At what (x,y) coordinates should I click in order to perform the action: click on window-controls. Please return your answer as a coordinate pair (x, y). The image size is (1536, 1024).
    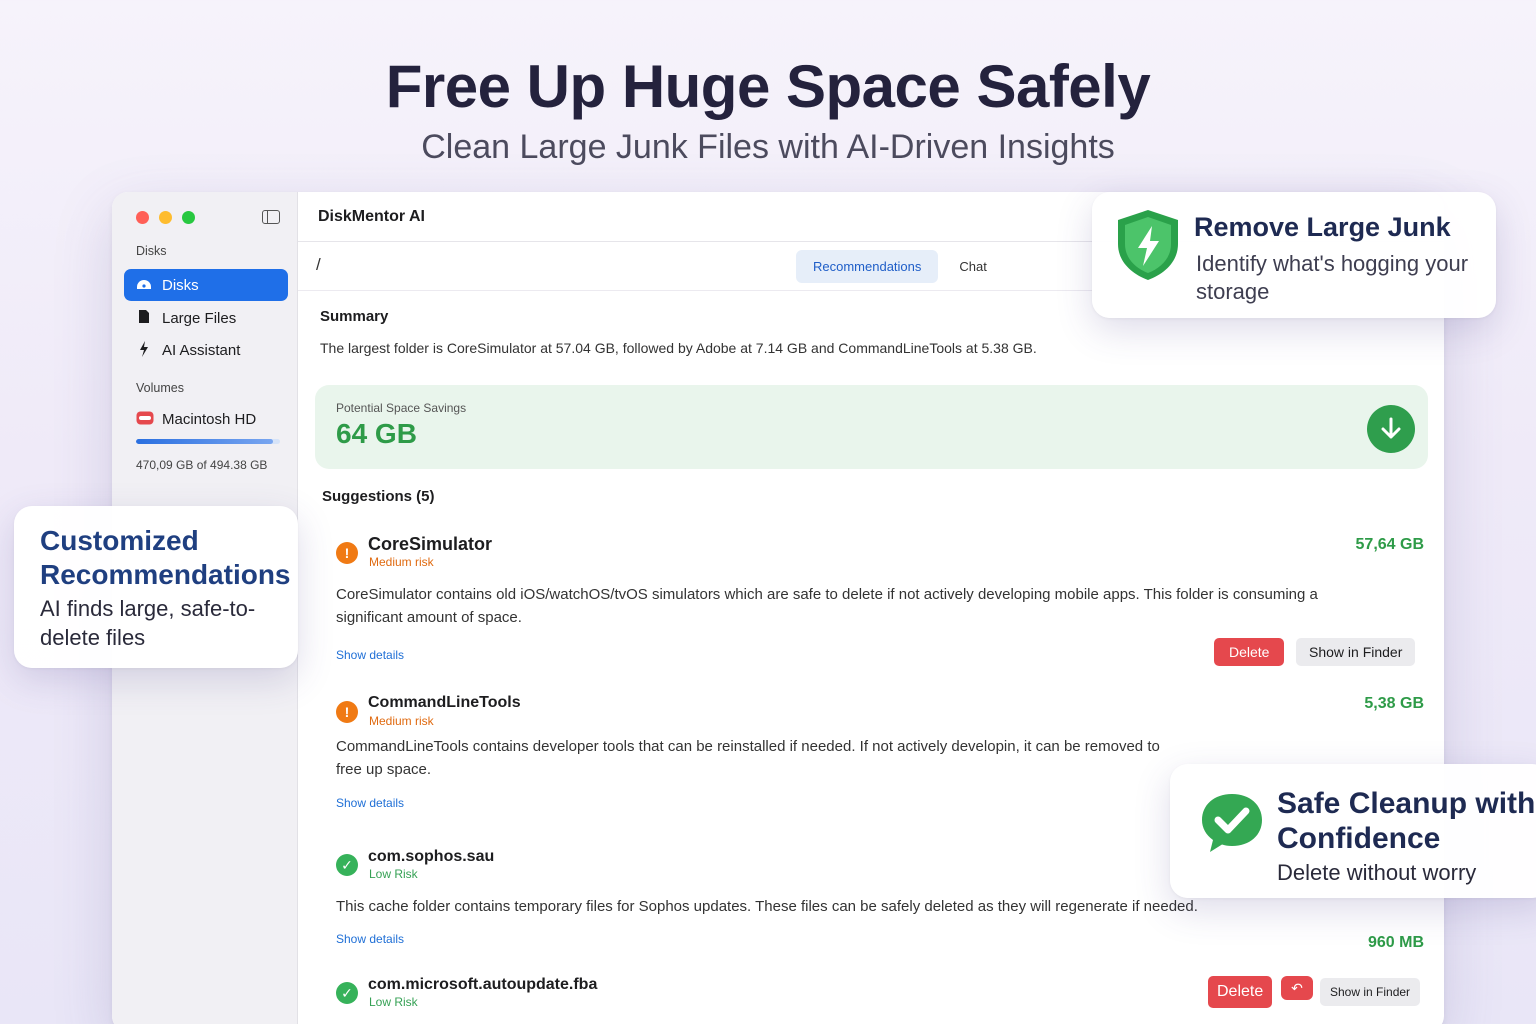
    Looking at the image, I should click on (165, 217).